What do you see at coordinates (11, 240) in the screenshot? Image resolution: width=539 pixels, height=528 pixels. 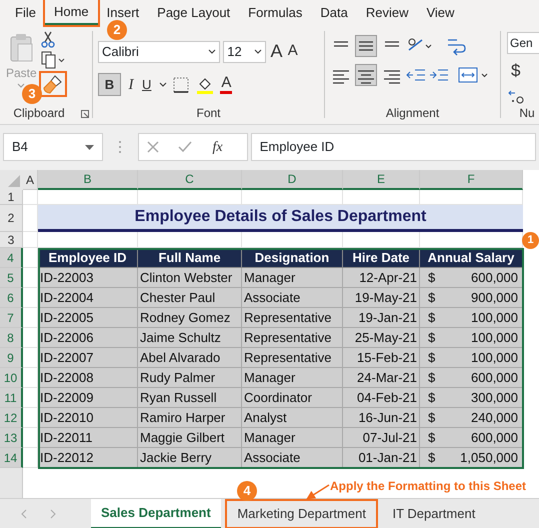 I see `row-header: 3` at bounding box center [11, 240].